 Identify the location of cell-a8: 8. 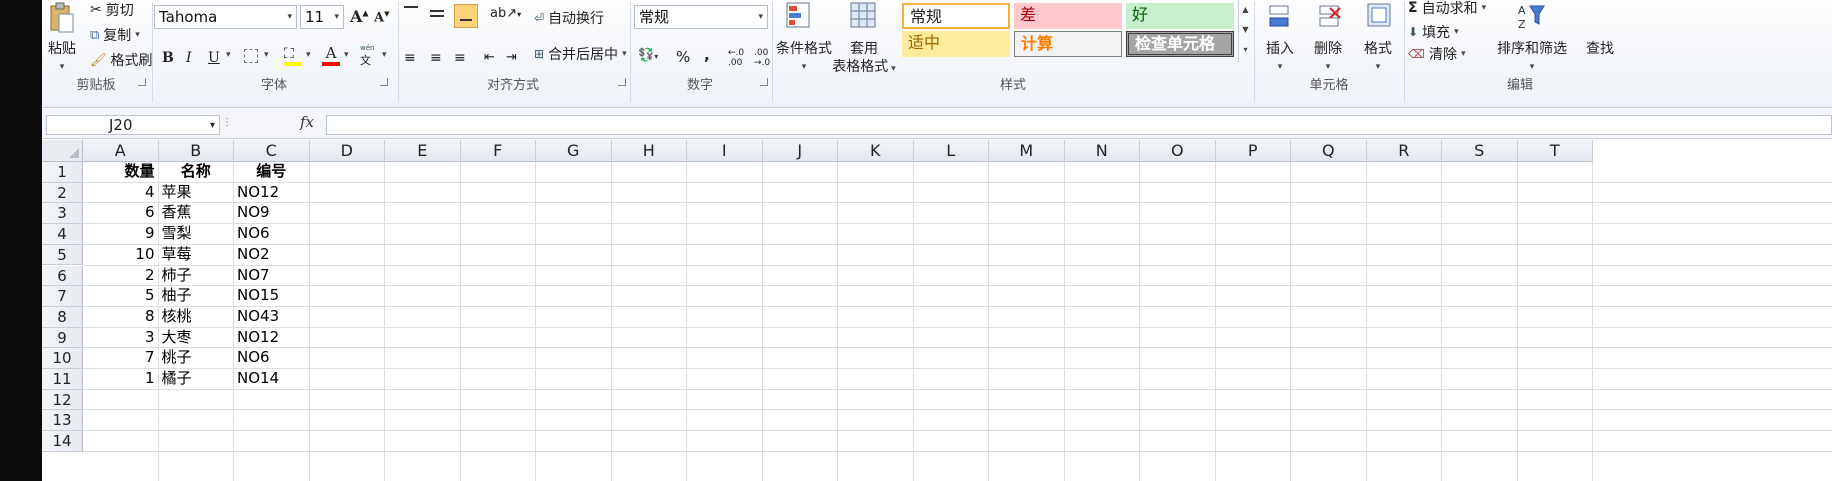
(120, 316).